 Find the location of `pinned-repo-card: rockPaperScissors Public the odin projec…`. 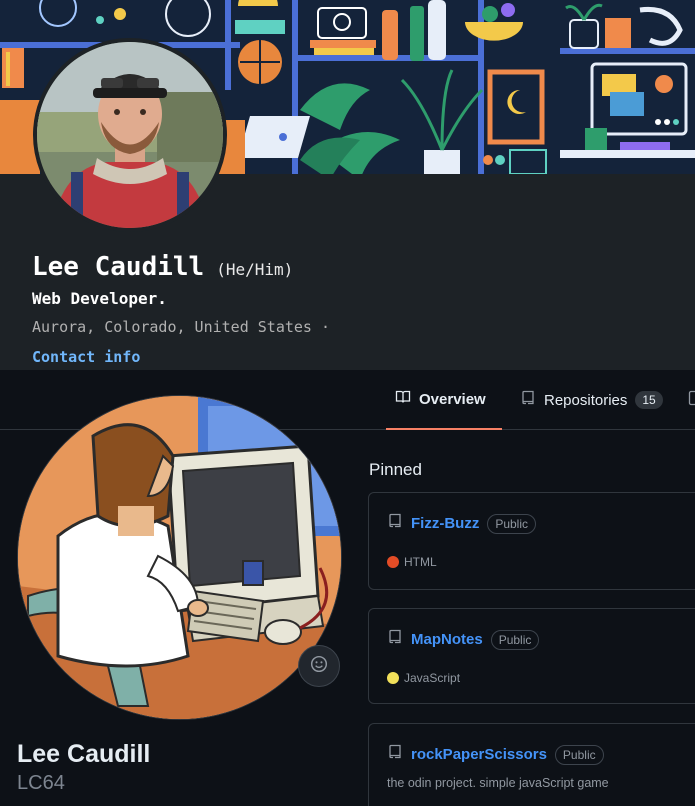

pinned-repo-card: rockPaperScissors Public the odin projec… is located at coordinates (531, 764).